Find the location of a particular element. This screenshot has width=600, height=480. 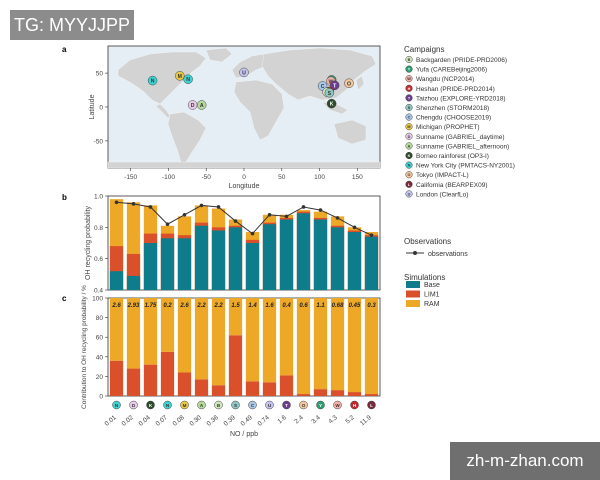

c-x-tick-9: 0.74 is located at coordinates (264, 421).